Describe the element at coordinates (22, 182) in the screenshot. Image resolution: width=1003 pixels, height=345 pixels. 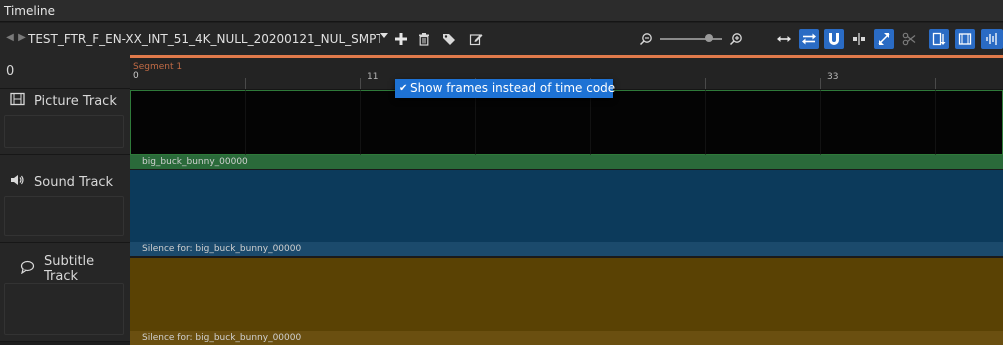
I see `speaker-icon` at that location.